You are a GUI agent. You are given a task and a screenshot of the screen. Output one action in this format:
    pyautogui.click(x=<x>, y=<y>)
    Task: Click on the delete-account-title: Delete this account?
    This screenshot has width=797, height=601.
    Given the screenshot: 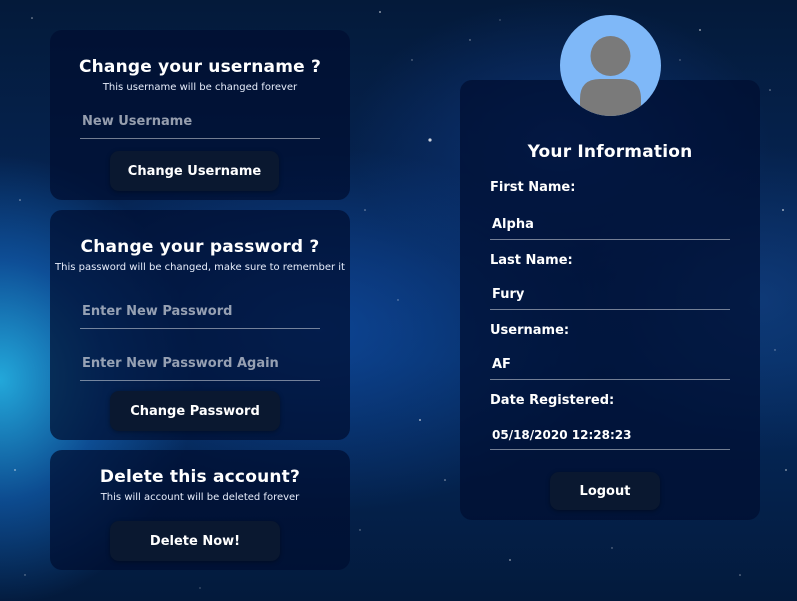 What is the action you would take?
    pyautogui.click(x=200, y=477)
    